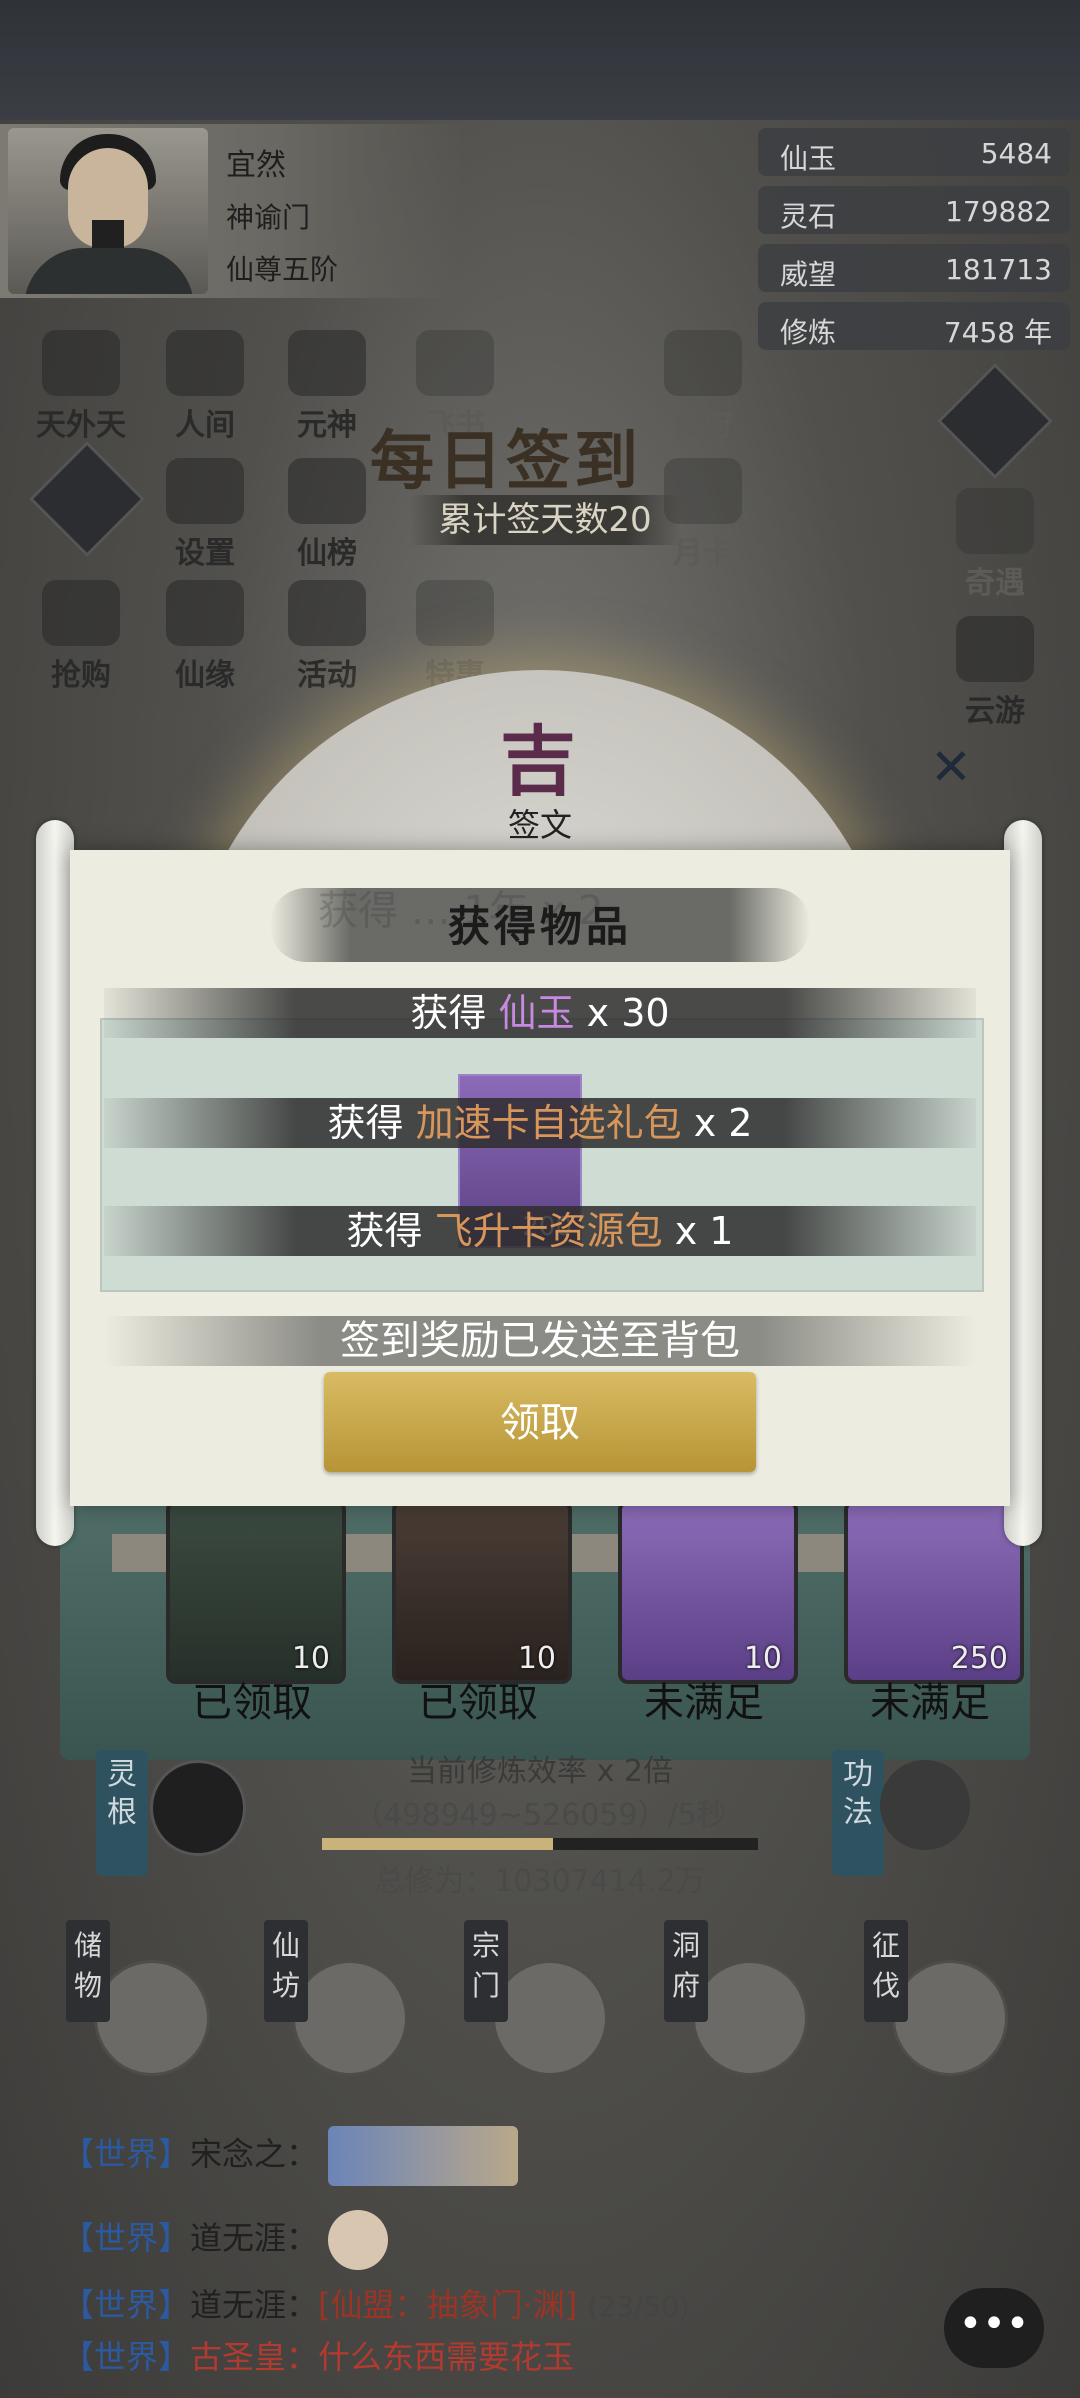  Describe the element at coordinates (205, 640) in the screenshot. I see `menu-xianyuan: 仙缘` at that location.